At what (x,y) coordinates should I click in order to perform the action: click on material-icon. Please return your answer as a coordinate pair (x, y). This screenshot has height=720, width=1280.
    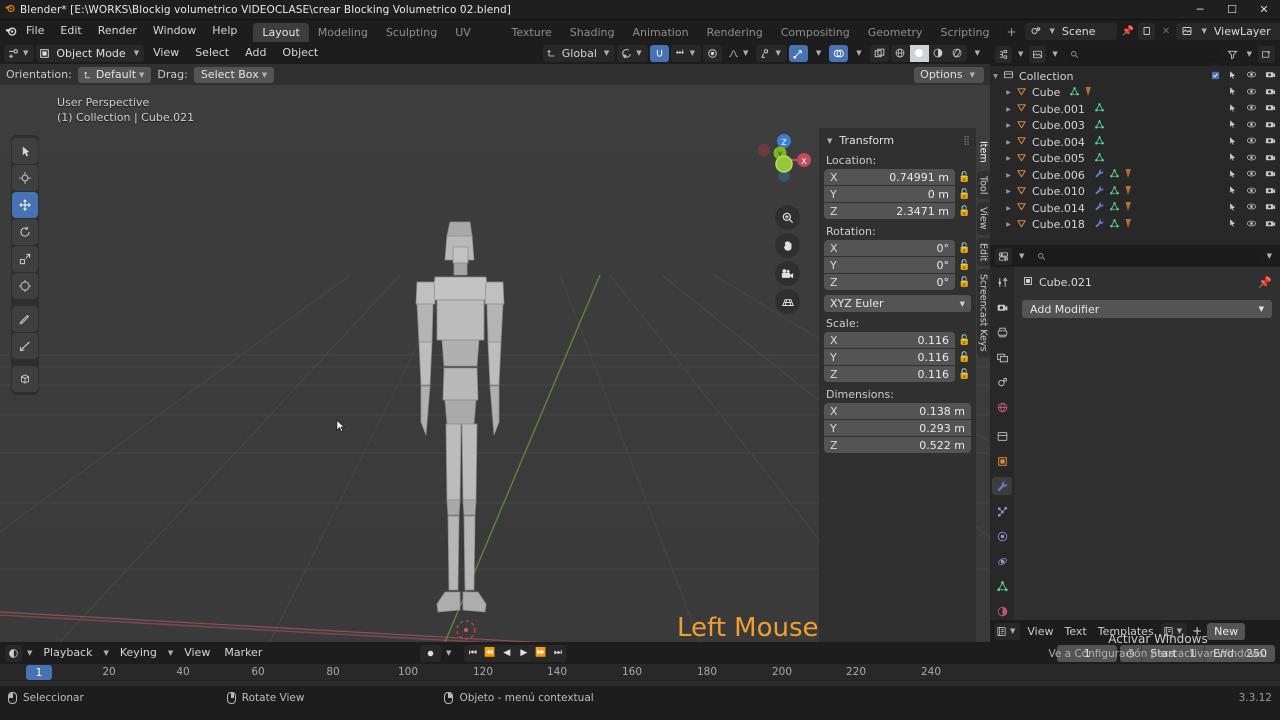
    Looking at the image, I should click on (1002, 611).